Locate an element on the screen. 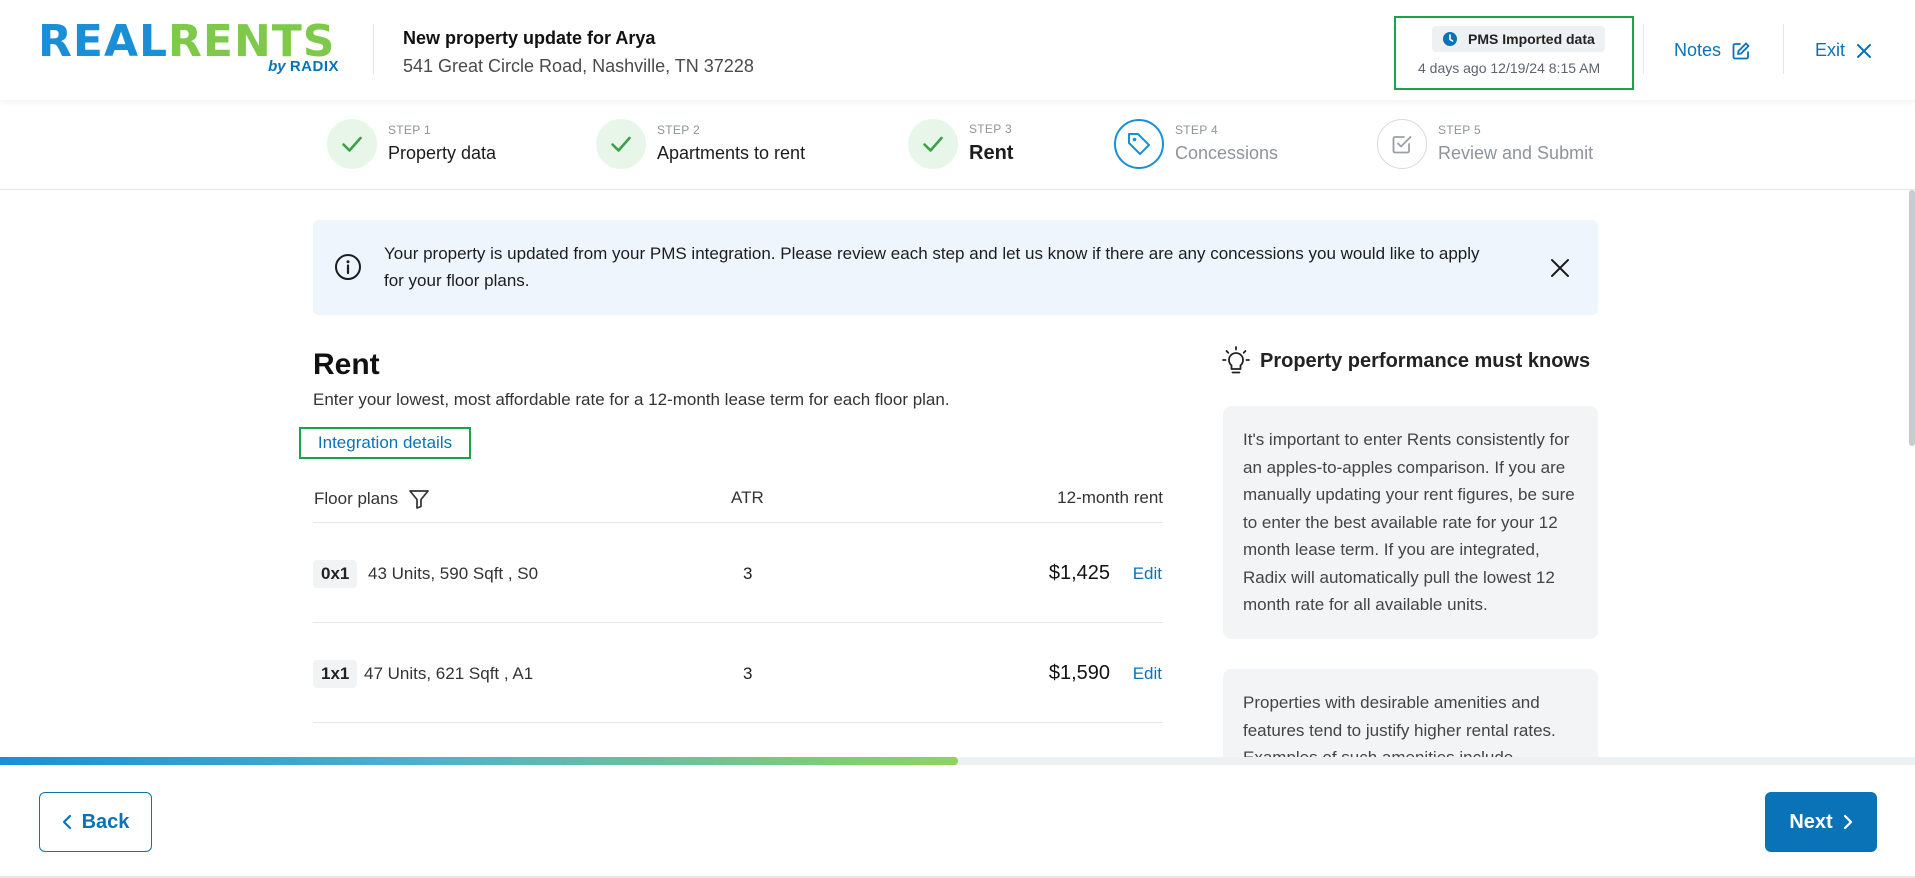 The image size is (1915, 878). pms-imported-badge: PMS Imported data is located at coordinates (1518, 39).